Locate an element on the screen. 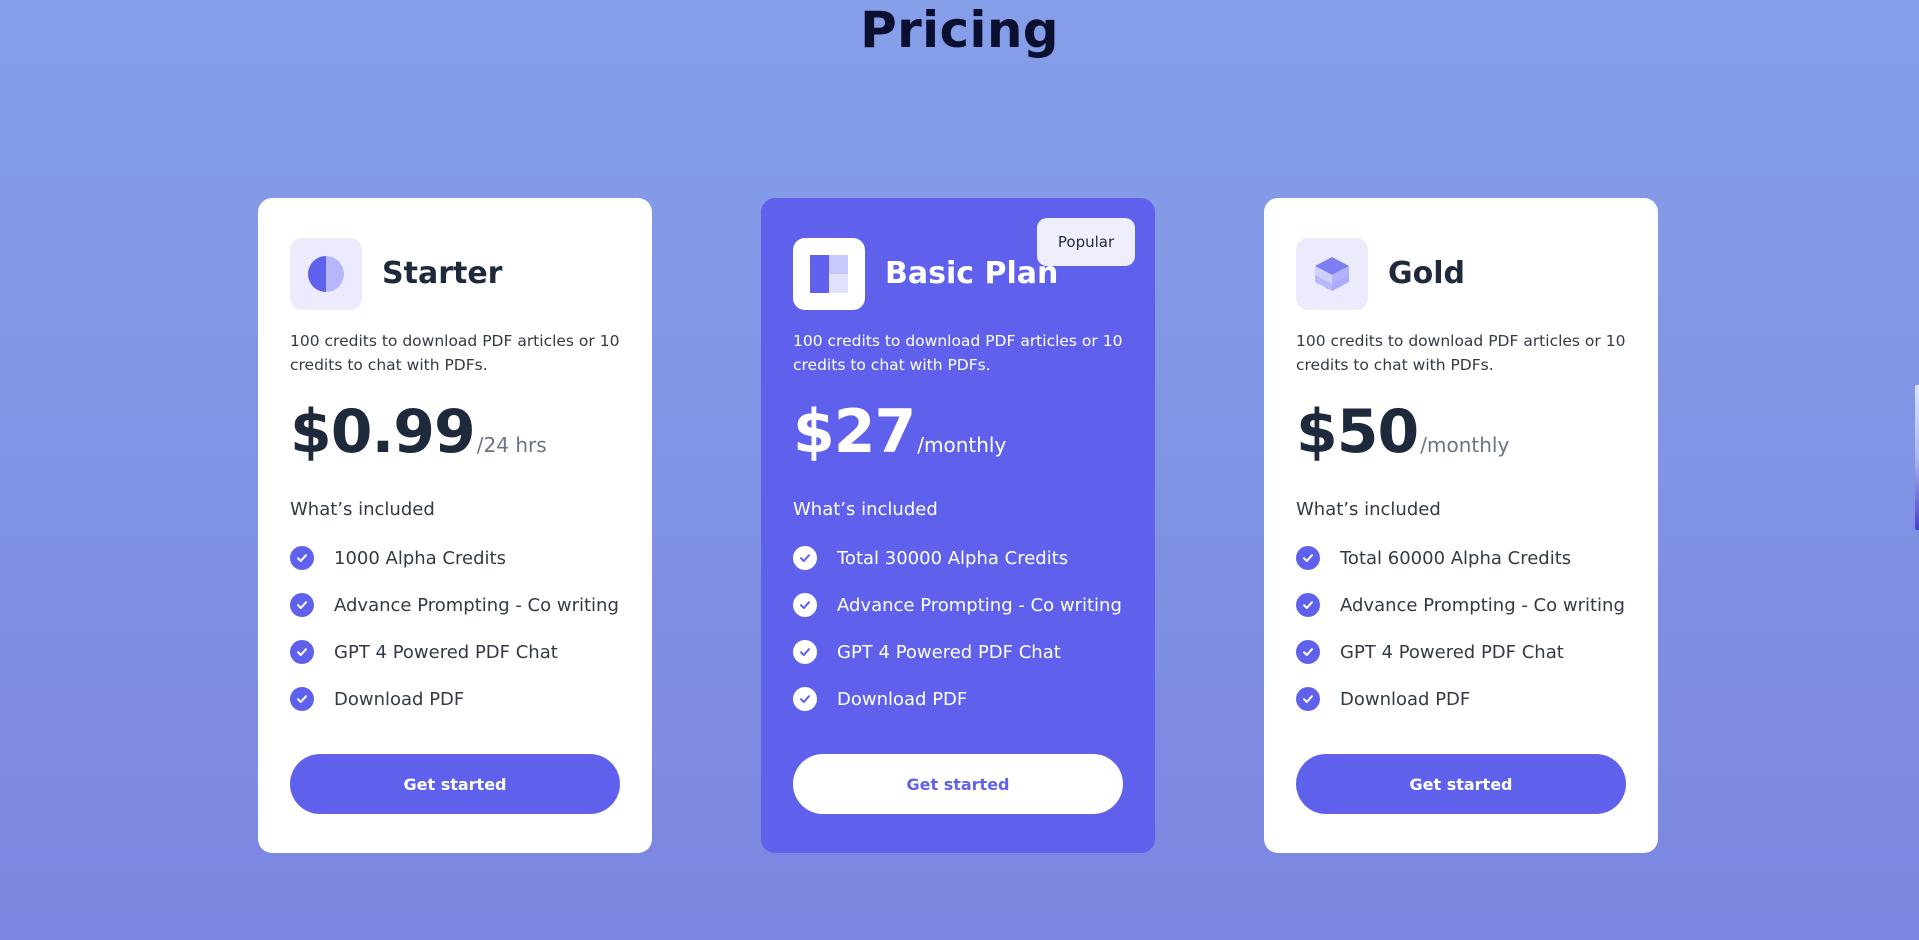 The image size is (1919, 940). feature-label: Total 30000 Alpha Credits is located at coordinates (953, 558).